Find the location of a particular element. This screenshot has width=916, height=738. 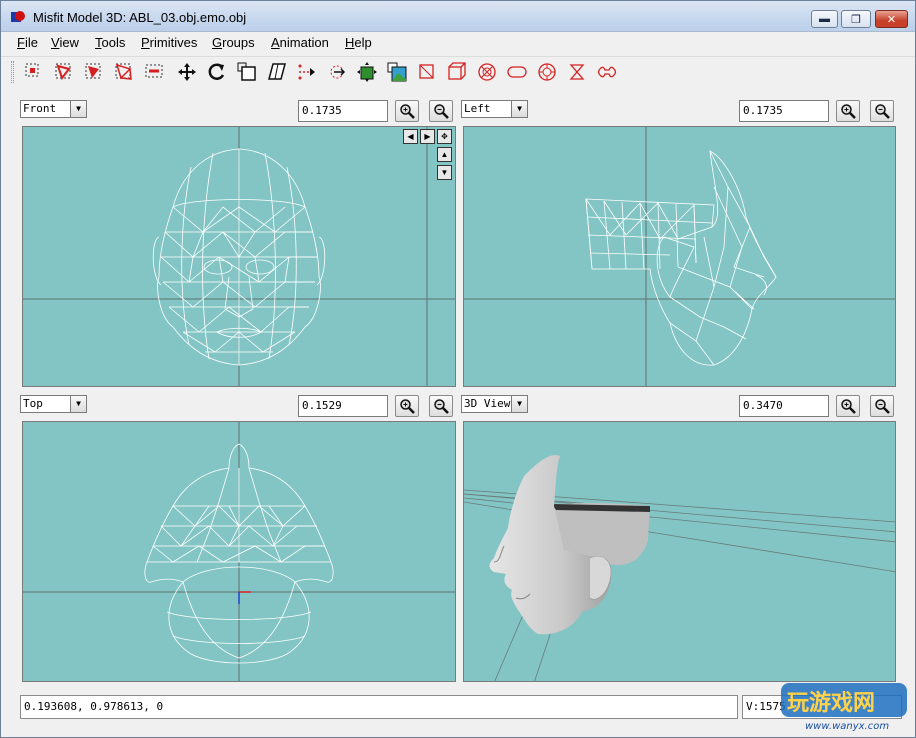

3d-zoom-field: 0.3470 is located at coordinates (784, 406).